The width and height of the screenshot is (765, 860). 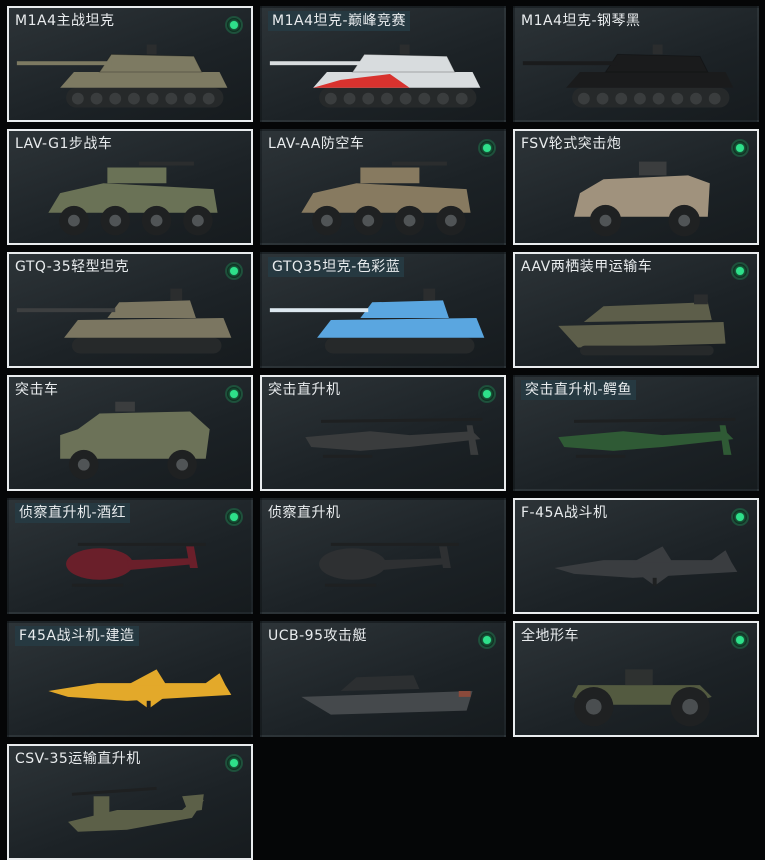 I want to click on vehicle-card: 侦察直升机-酒红, so click(x=130, y=556).